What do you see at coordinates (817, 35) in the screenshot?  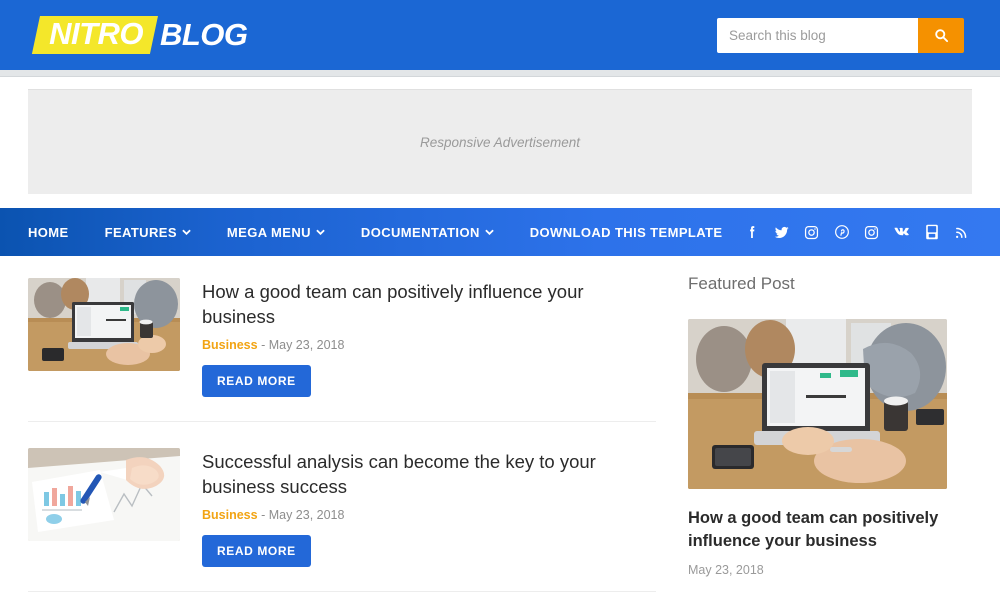 I see `search-input` at bounding box center [817, 35].